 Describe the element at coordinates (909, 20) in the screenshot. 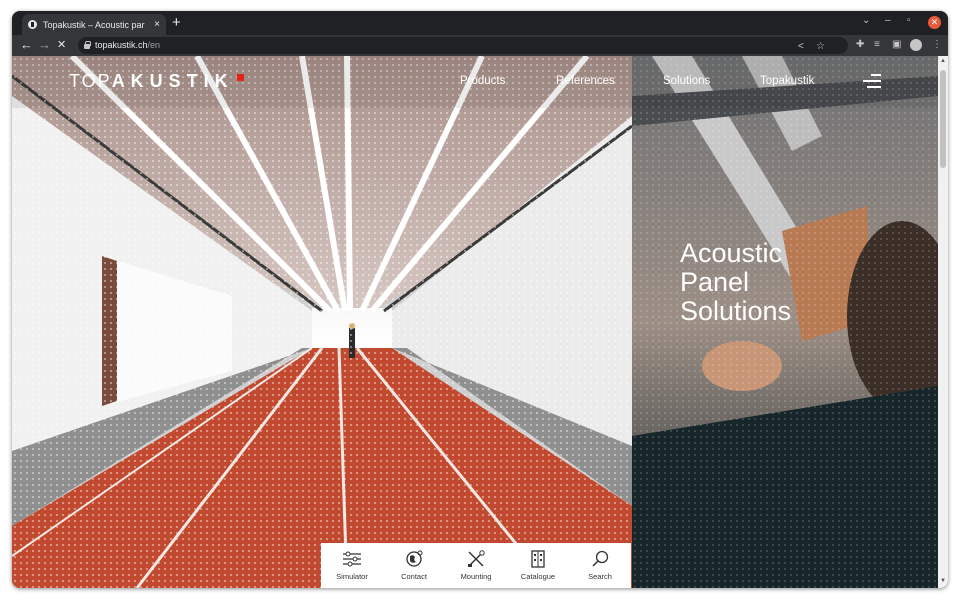

I see `maximize-button: ▫` at that location.